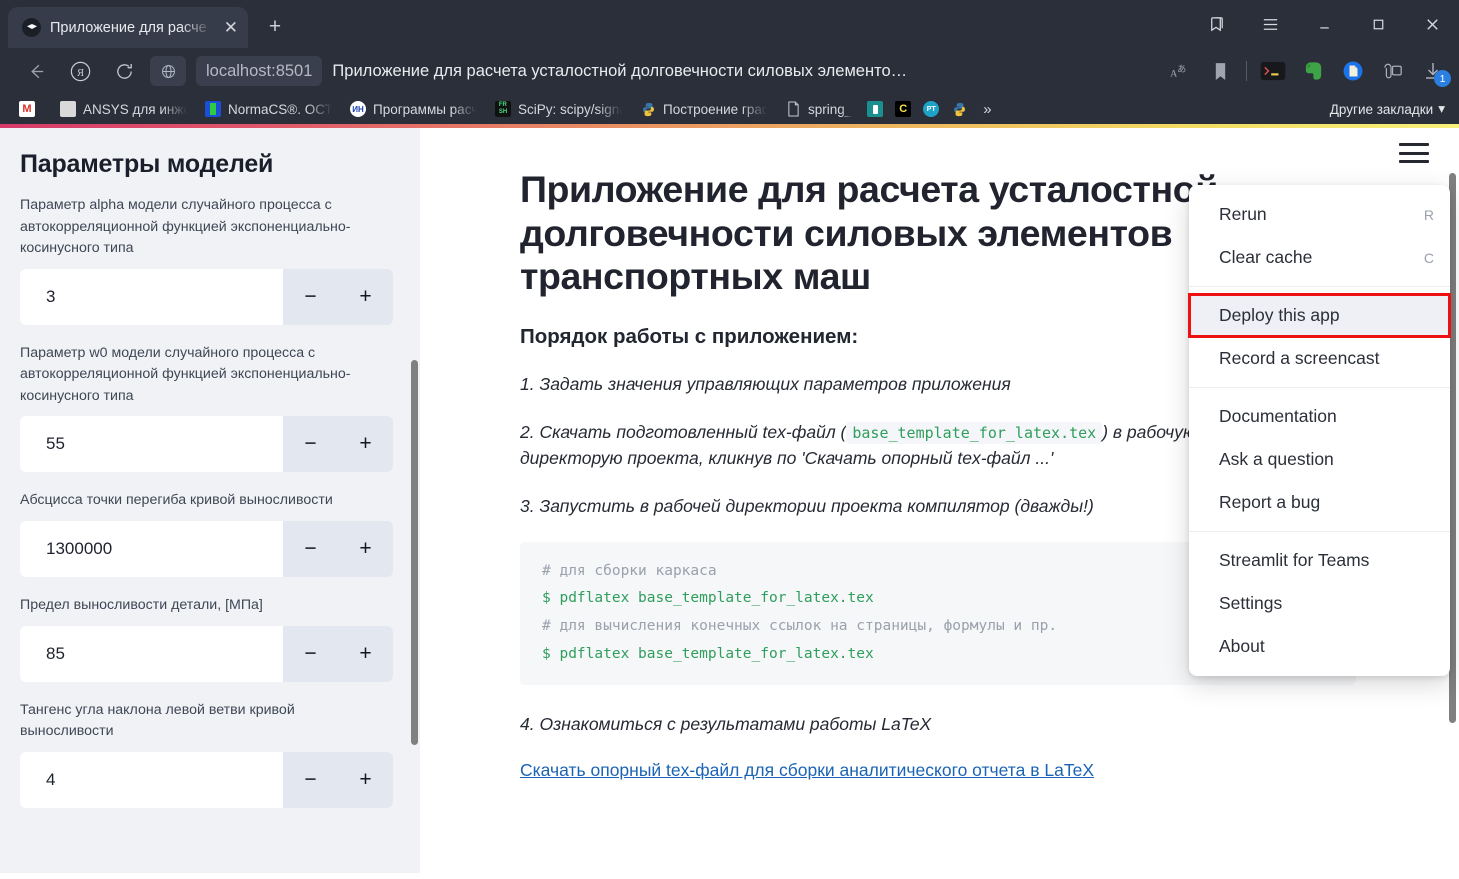  Describe the element at coordinates (1242, 646) in the screenshot. I see `menu-item-label: About` at that location.